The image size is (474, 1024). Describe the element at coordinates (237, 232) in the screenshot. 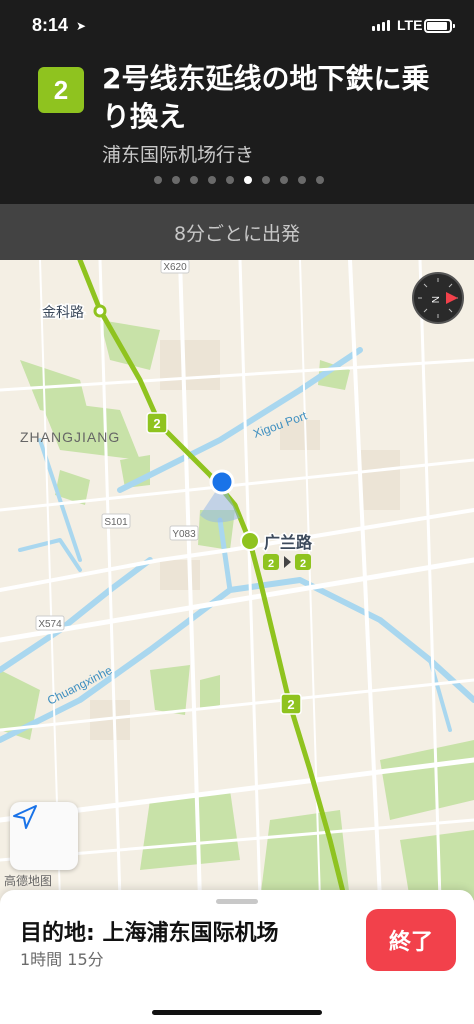

I see `departure-frequency: 8分ごとに出発` at that location.